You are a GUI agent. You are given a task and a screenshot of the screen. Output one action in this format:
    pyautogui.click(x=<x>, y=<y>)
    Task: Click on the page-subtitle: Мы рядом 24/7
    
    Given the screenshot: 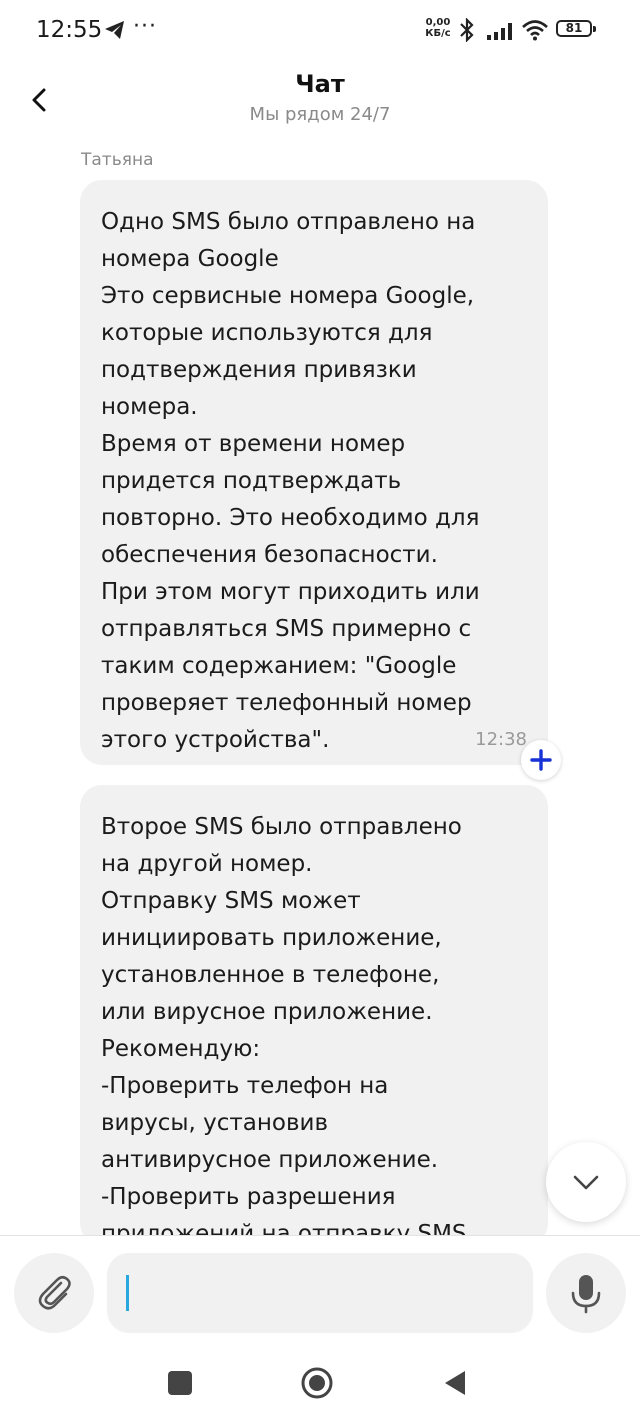 What is the action you would take?
    pyautogui.click(x=320, y=114)
    